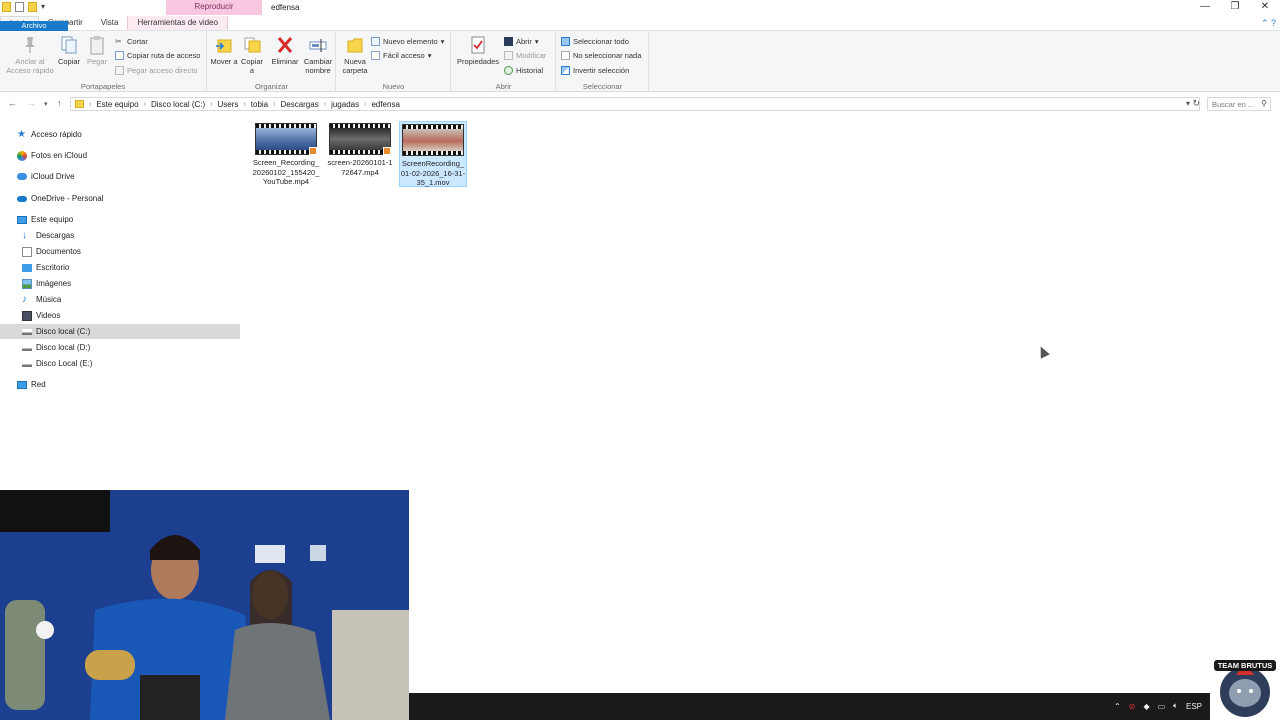 The image size is (1280, 722). Describe the element at coordinates (204, 605) in the screenshot. I see `webcam-feed` at that location.